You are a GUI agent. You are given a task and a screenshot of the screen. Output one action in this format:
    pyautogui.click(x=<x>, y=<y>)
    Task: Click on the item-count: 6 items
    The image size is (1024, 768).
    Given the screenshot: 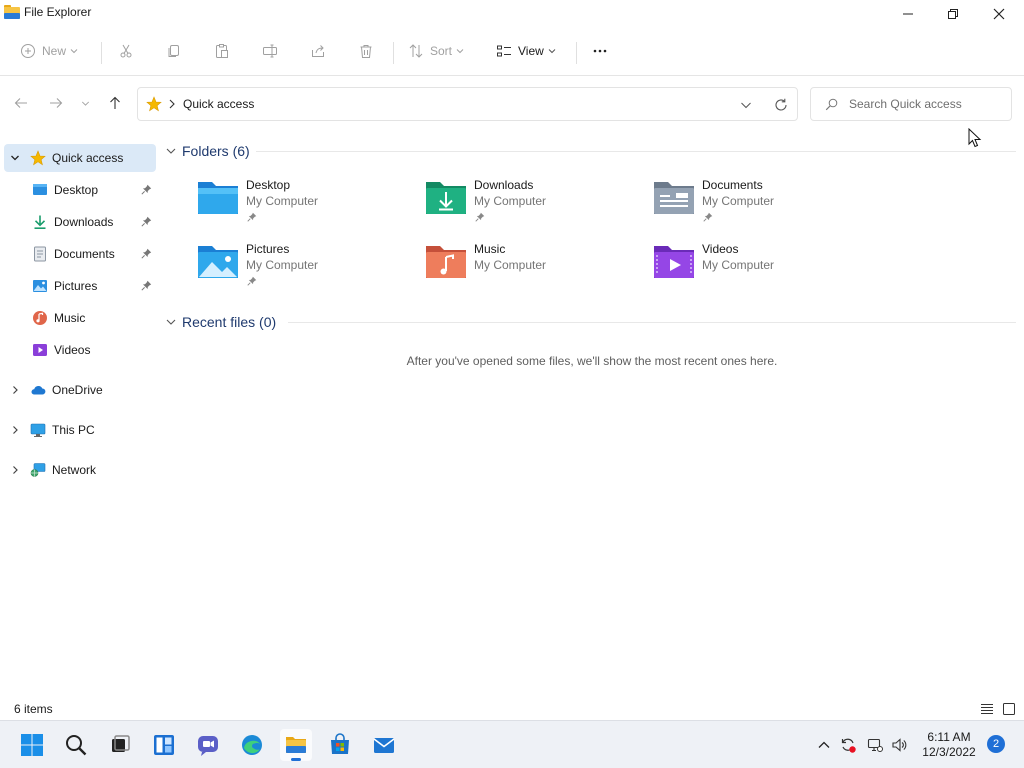 What is the action you would take?
    pyautogui.click(x=33, y=709)
    